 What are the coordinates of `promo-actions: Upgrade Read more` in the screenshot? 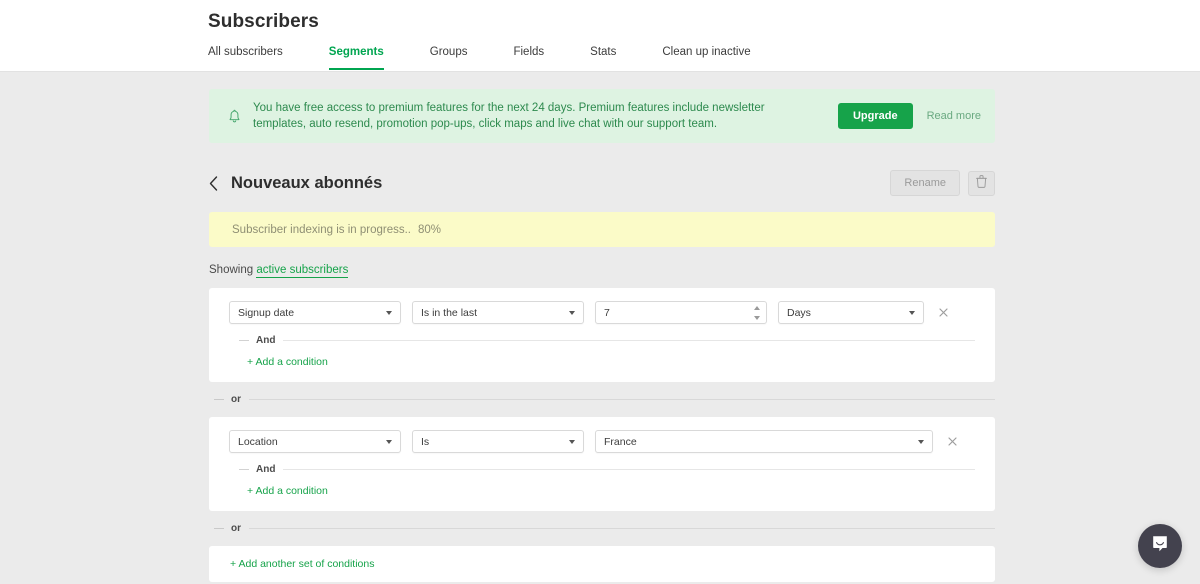 It's located at (909, 116).